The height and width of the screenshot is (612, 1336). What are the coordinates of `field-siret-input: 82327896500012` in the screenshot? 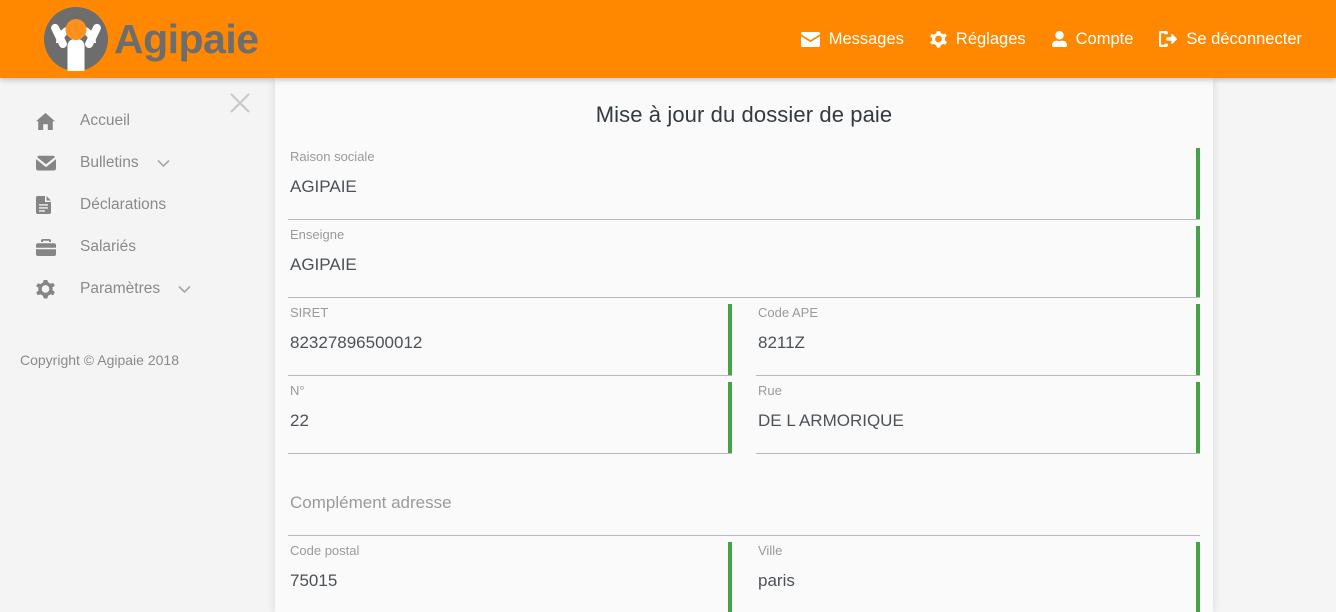 It's located at (510, 348).